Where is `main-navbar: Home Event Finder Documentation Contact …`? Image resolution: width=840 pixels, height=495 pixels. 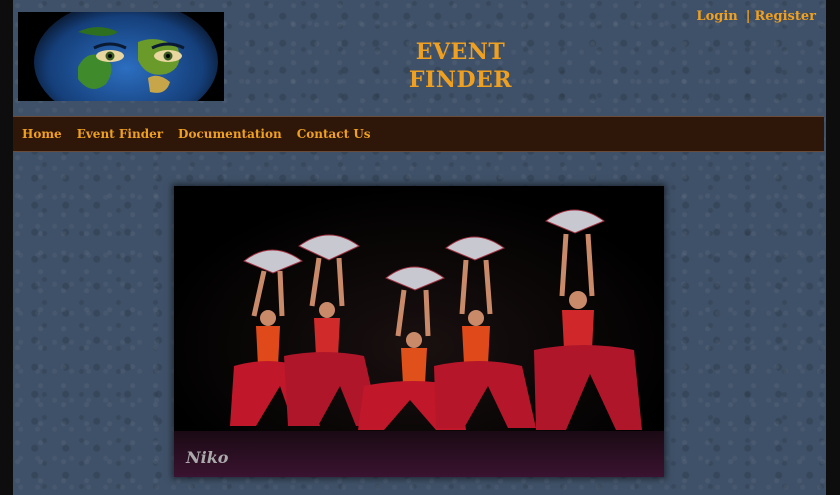 main-navbar: Home Event Finder Documentation Contact … is located at coordinates (418, 134).